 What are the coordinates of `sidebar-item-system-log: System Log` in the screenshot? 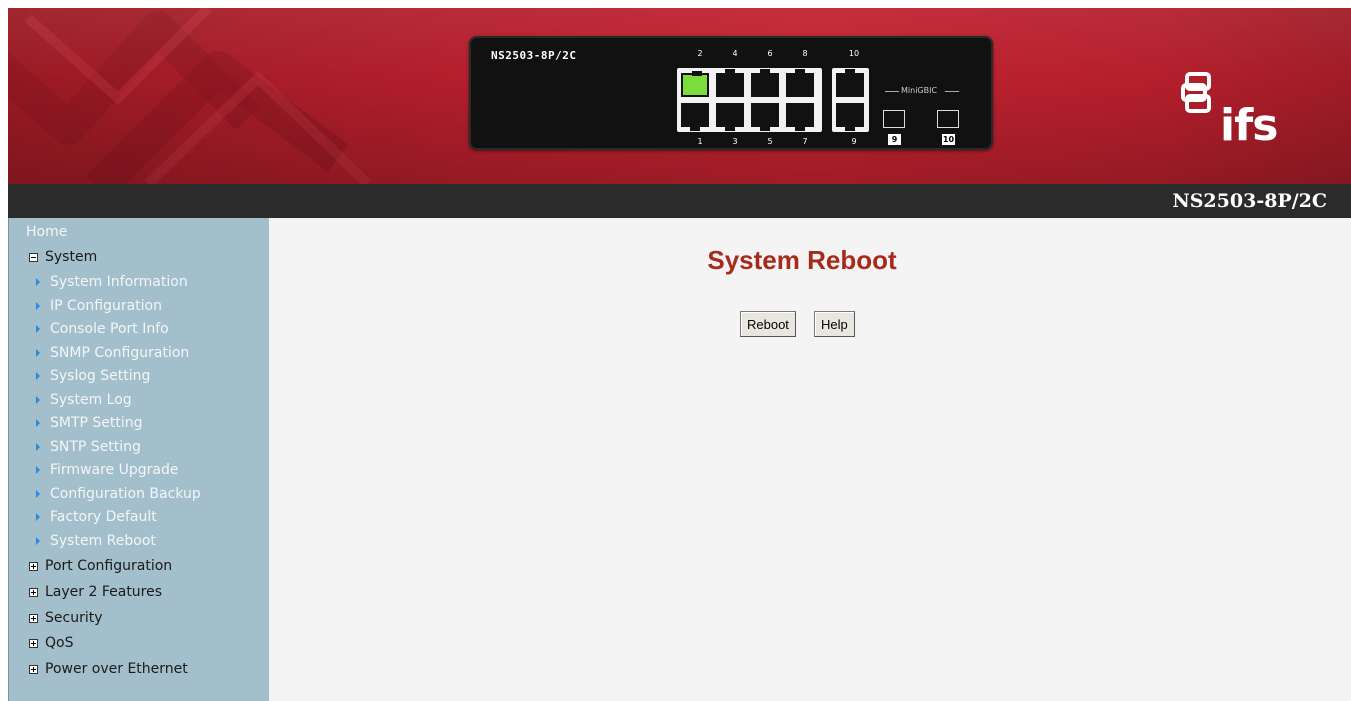 It's located at (84, 400).